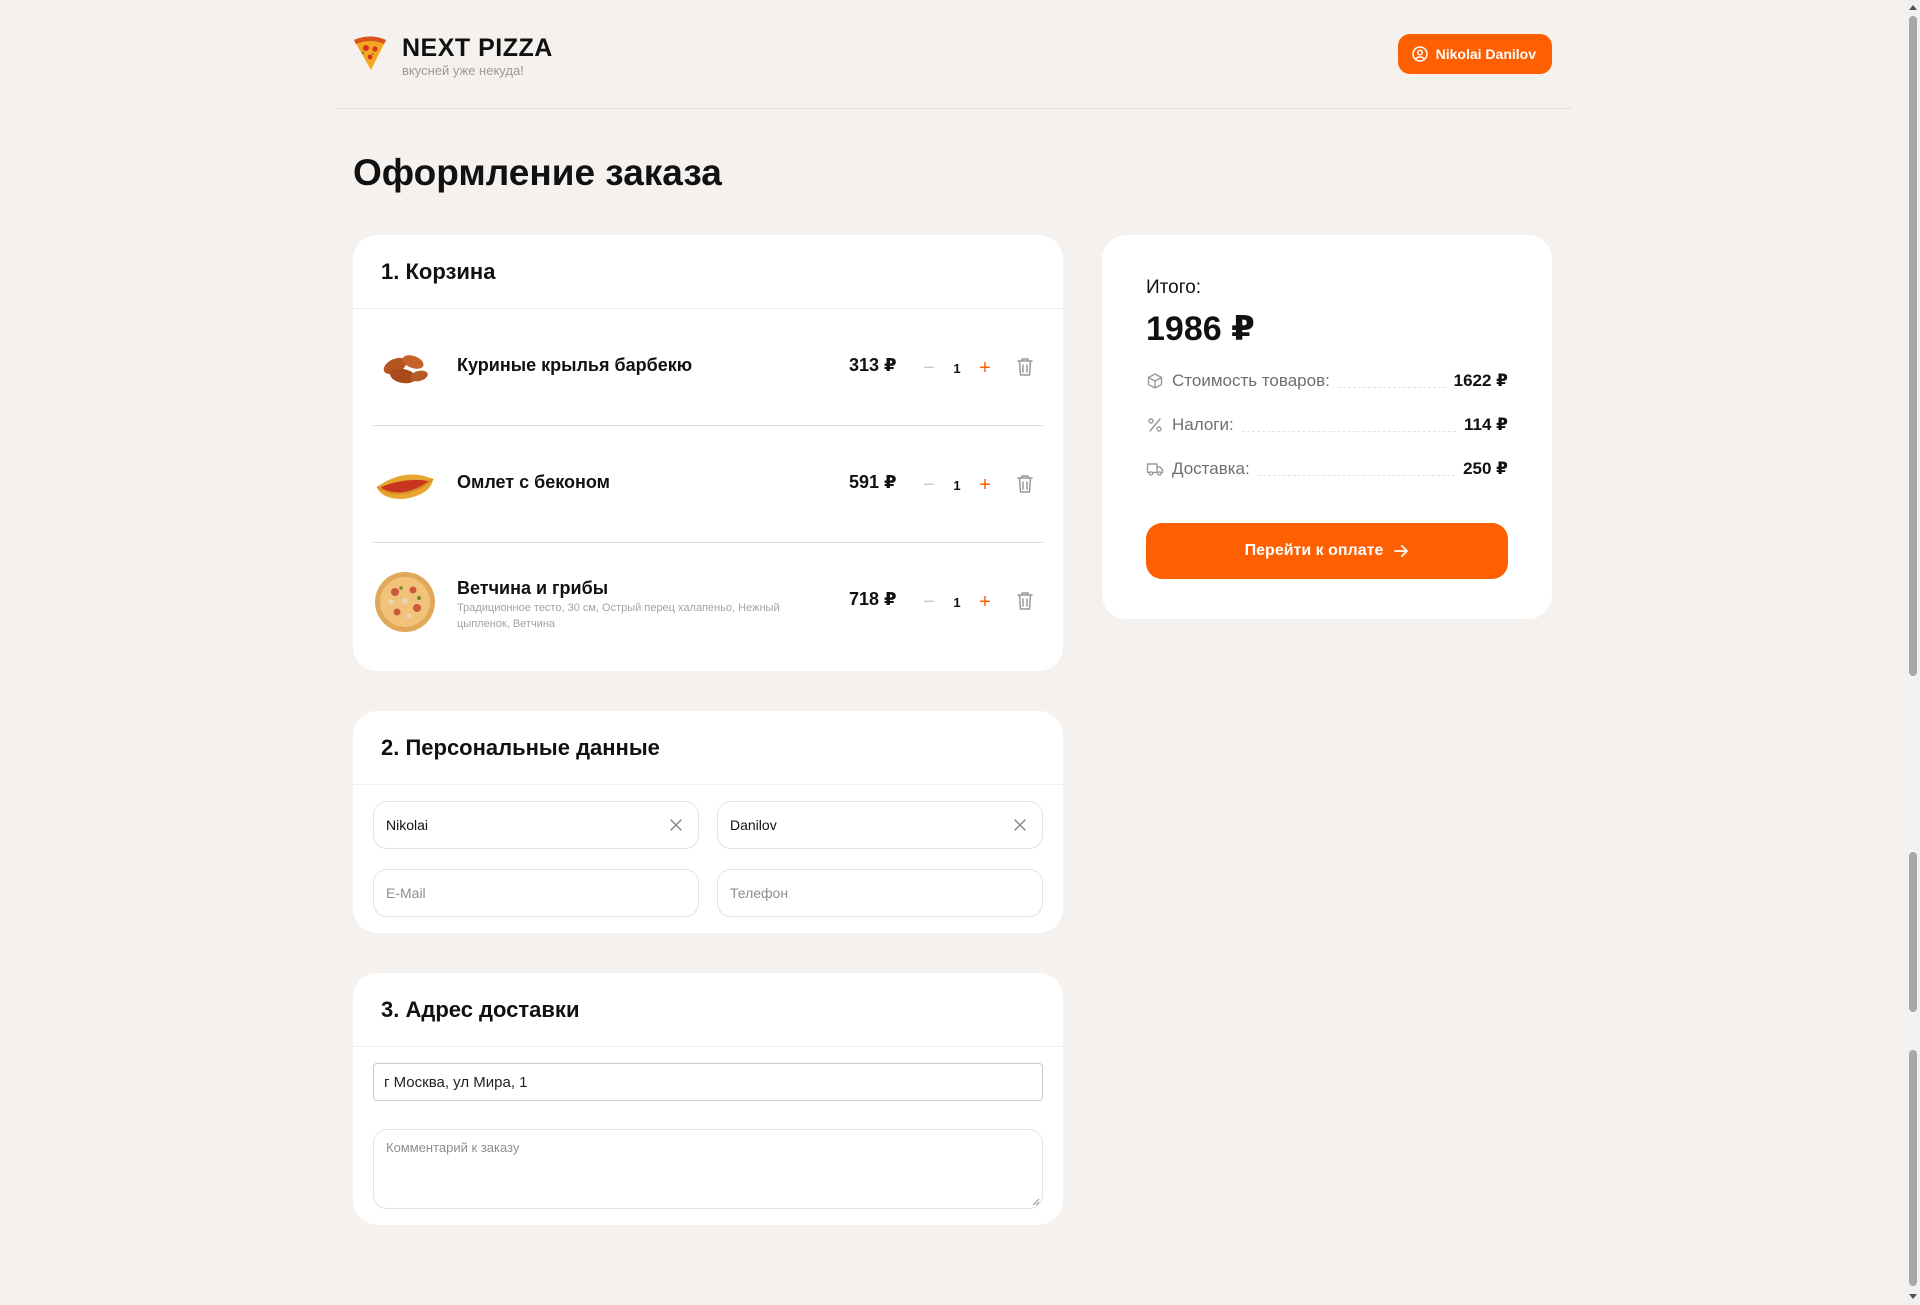 The image size is (1920, 1305). Describe the element at coordinates (708, 1082) in the screenshot. I see `address-input: г Москва, ул Мира, 1` at that location.